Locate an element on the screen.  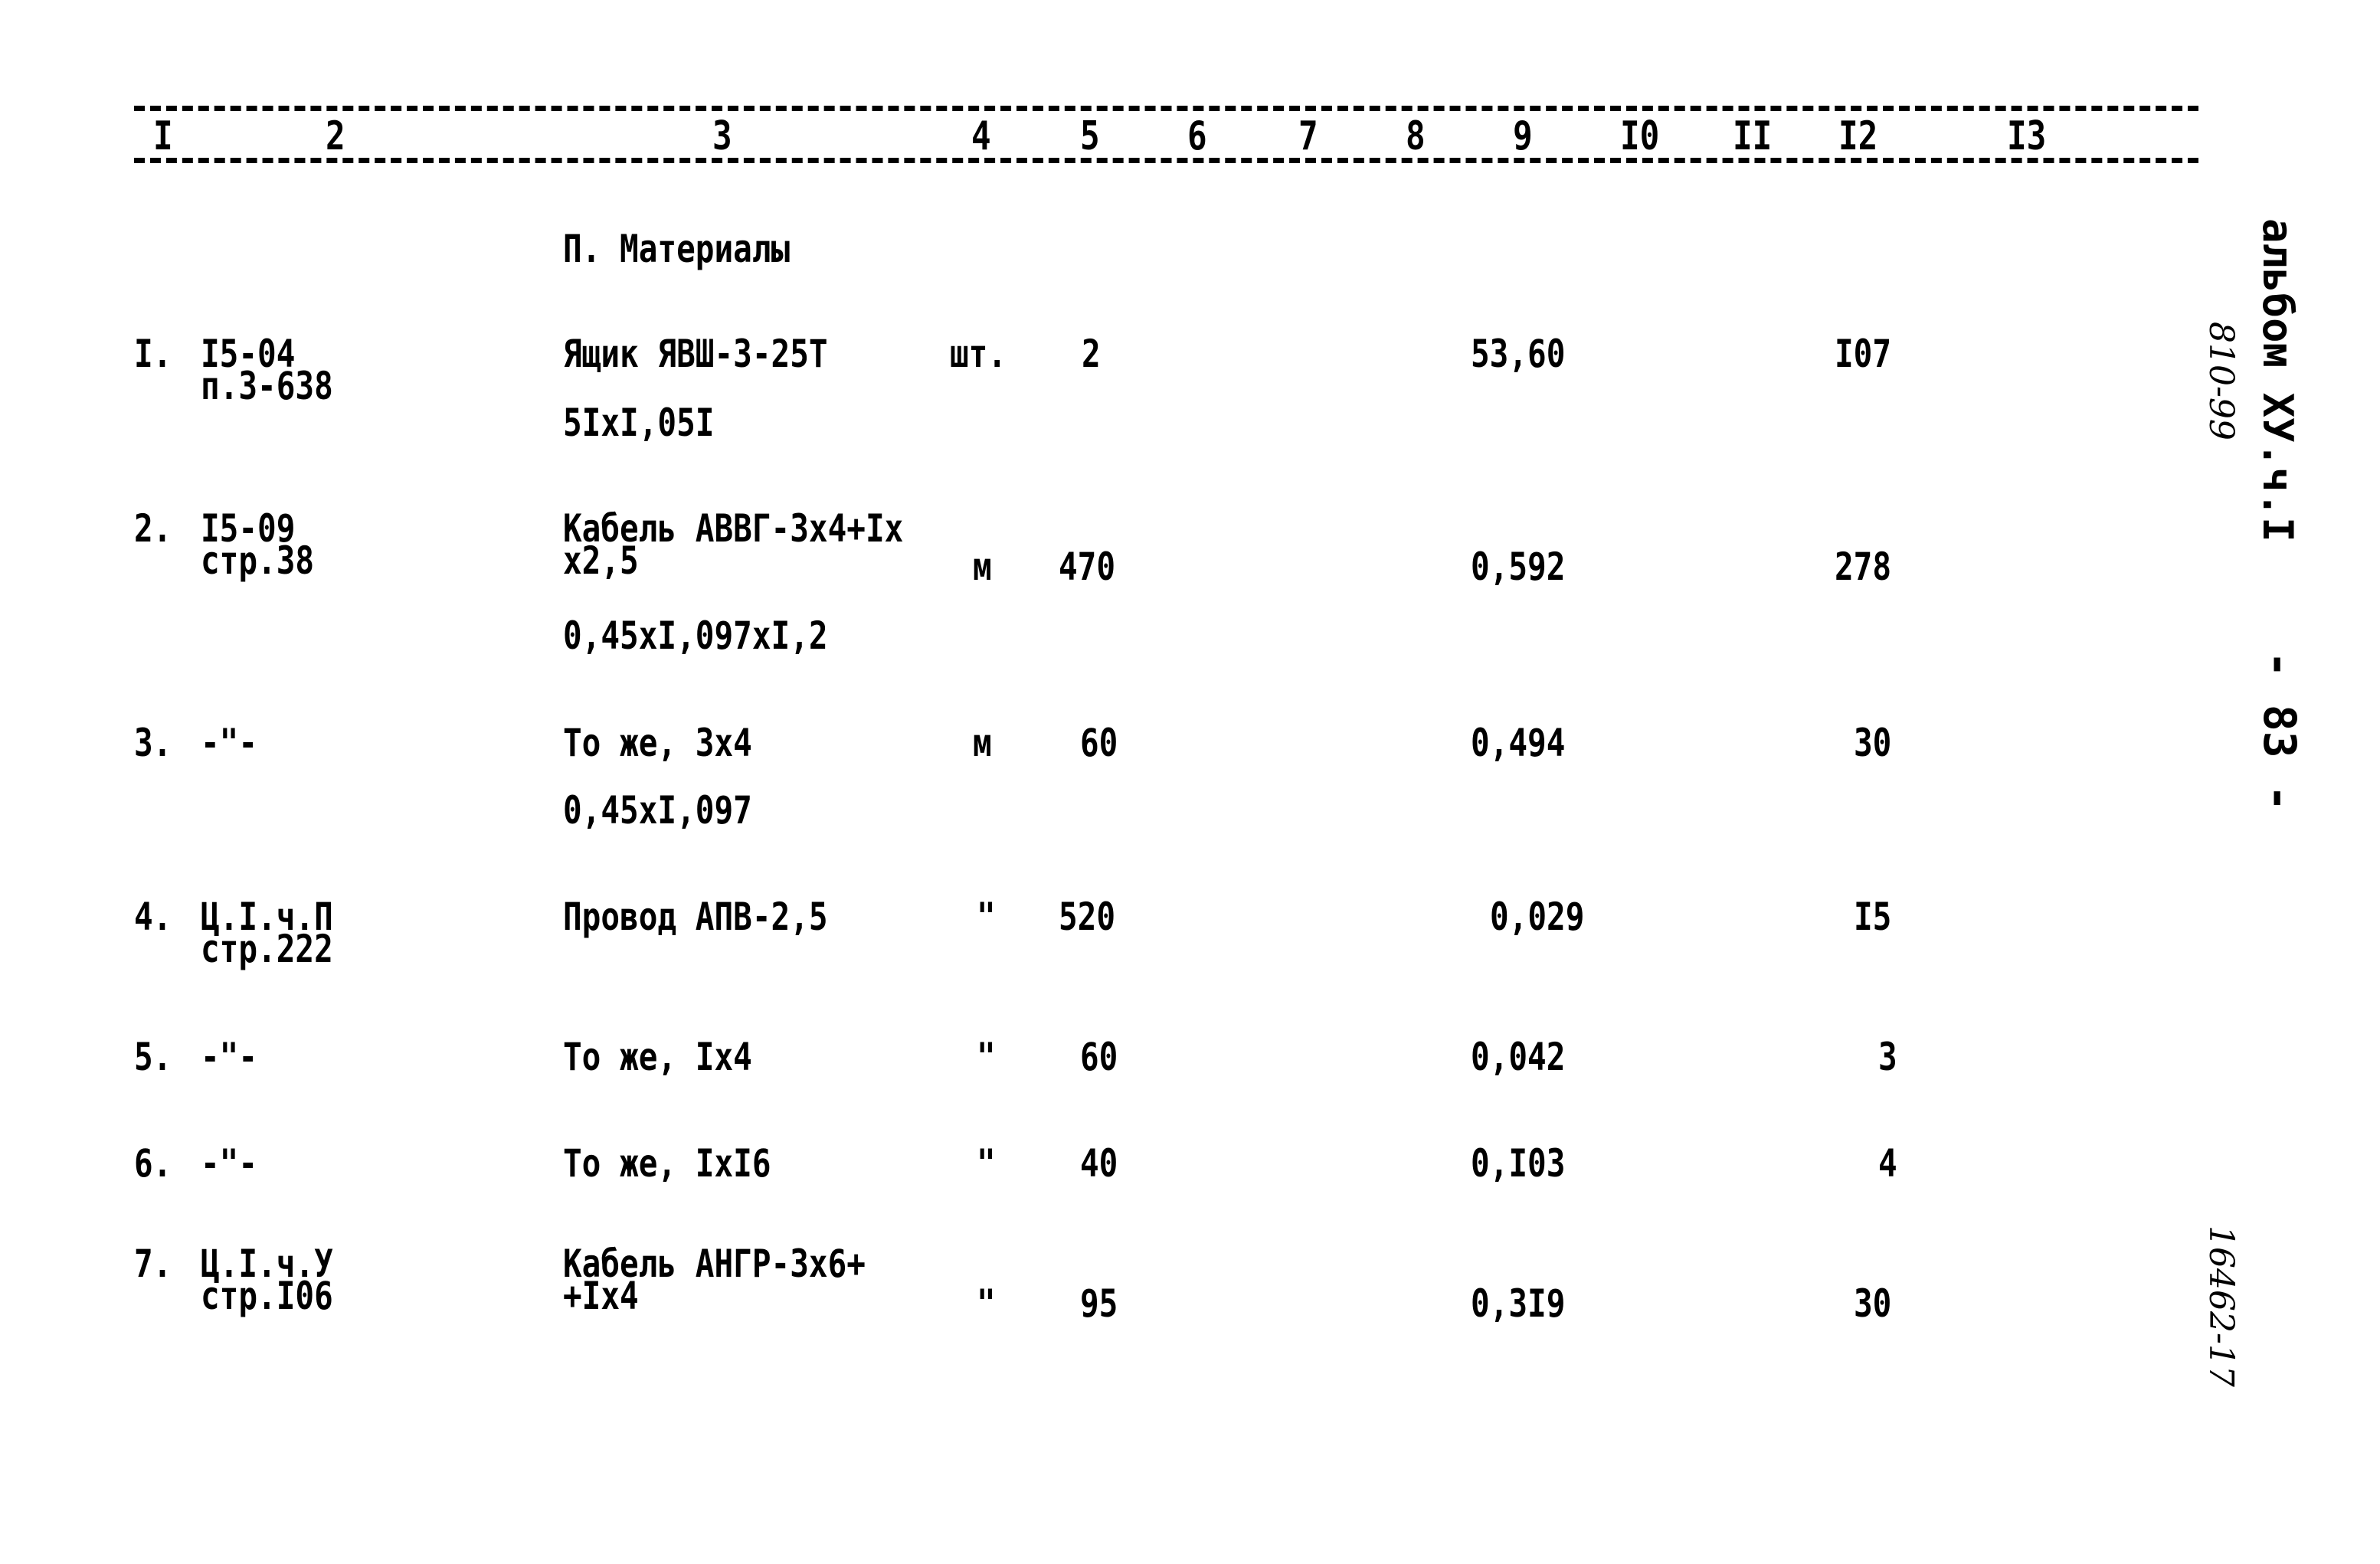
row-quantity: 95 is located at coordinates (1099, 1303).